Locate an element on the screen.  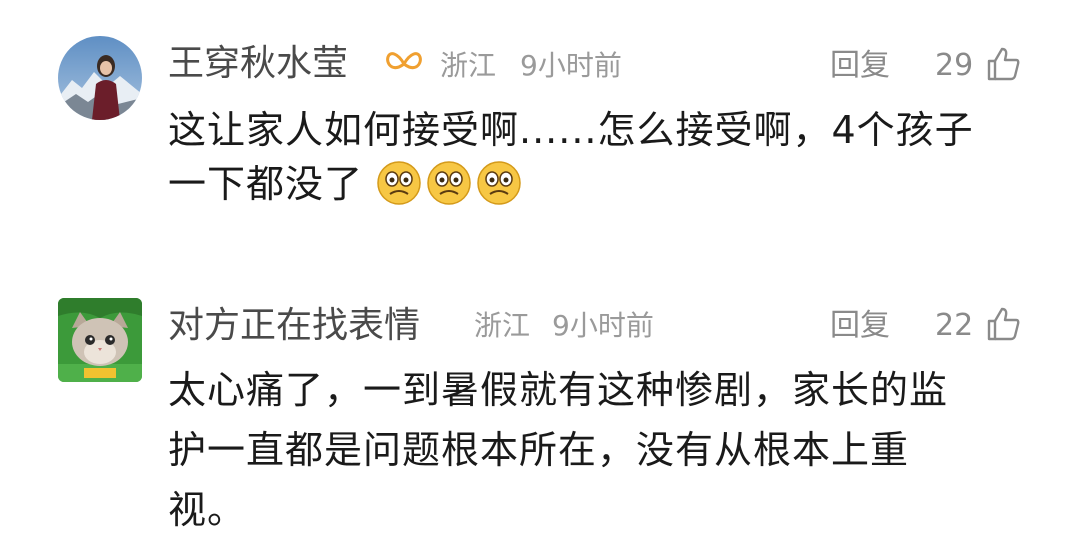
mountain-selfie-avatar-image is located at coordinates (100, 78).